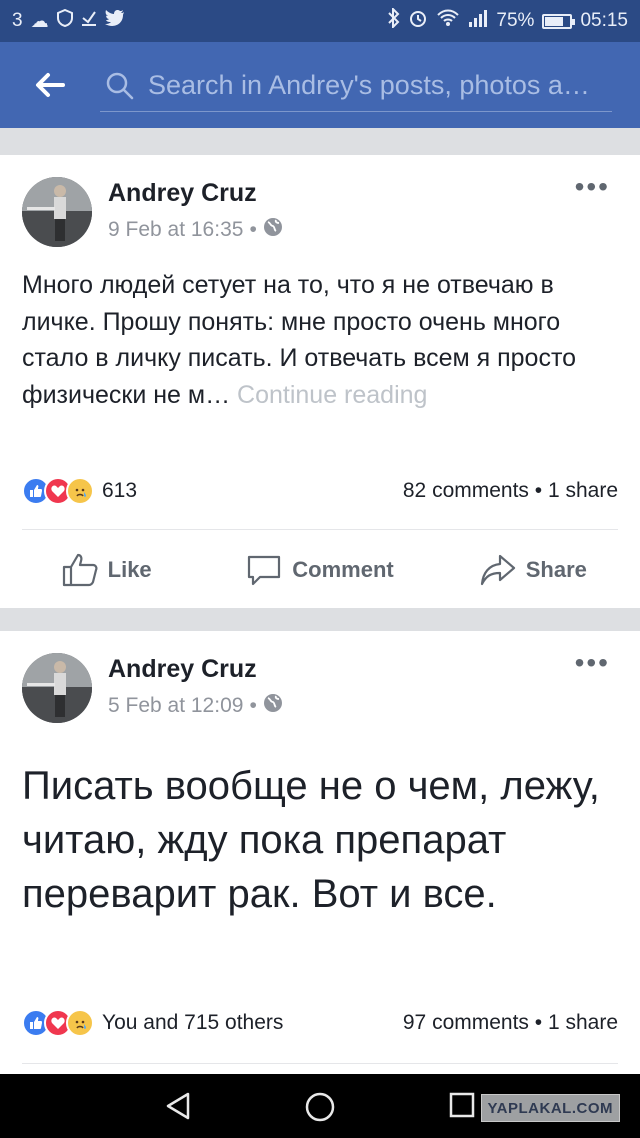  Describe the element at coordinates (332, 395) in the screenshot. I see `continue-reading-link: Continue reading` at that location.